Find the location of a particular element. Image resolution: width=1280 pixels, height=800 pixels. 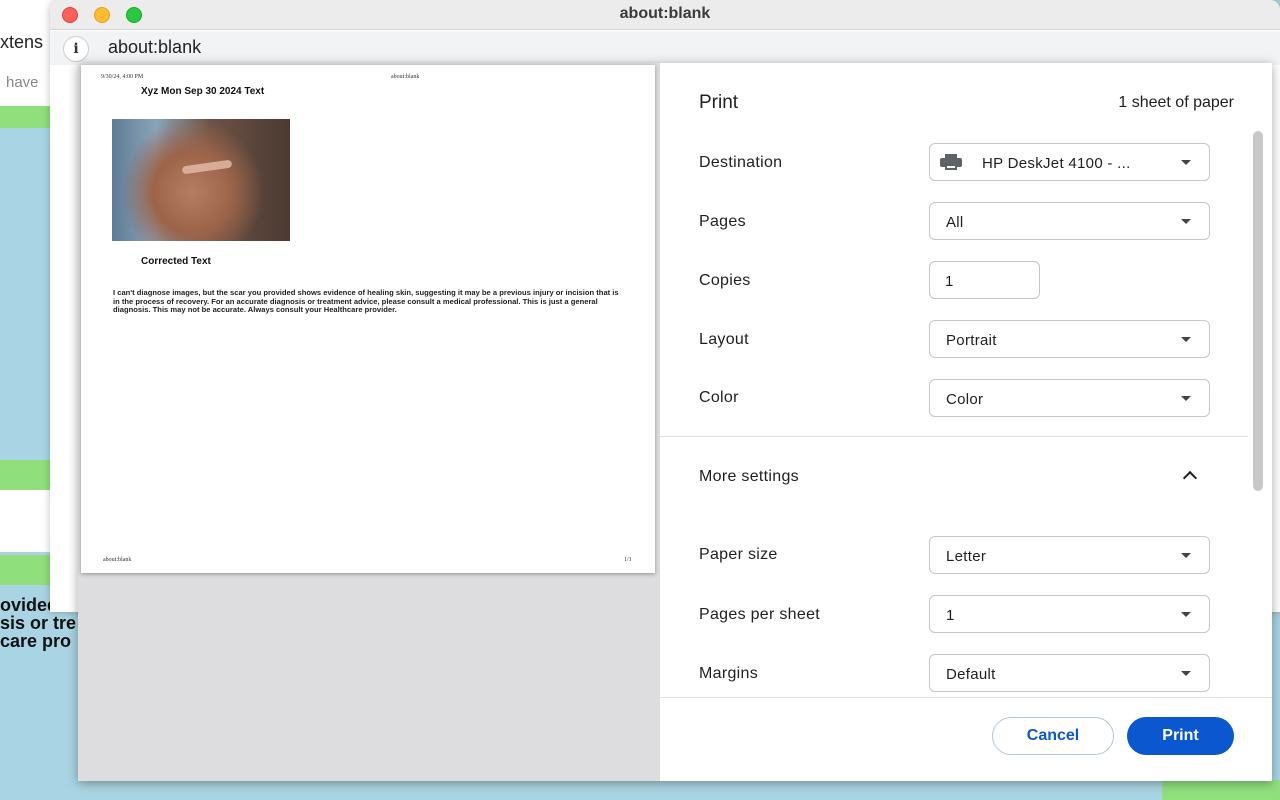

pages-per-sheet-select: 1 is located at coordinates (1069, 614).